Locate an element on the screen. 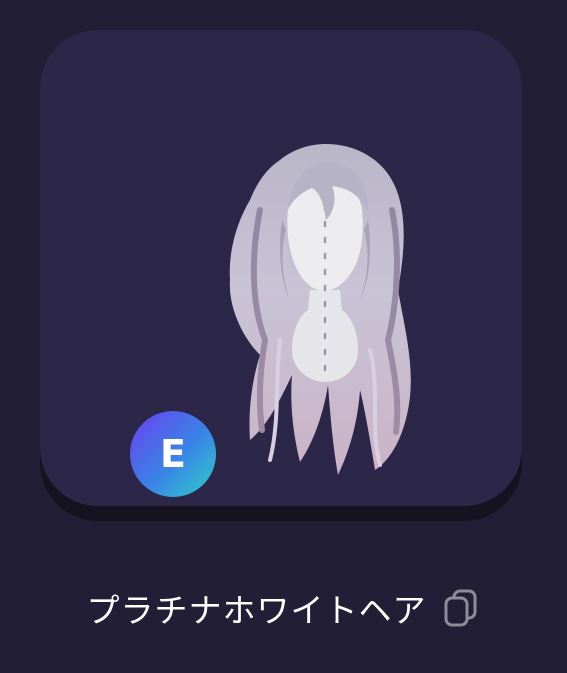  rarity-letter: E is located at coordinates (173, 454).